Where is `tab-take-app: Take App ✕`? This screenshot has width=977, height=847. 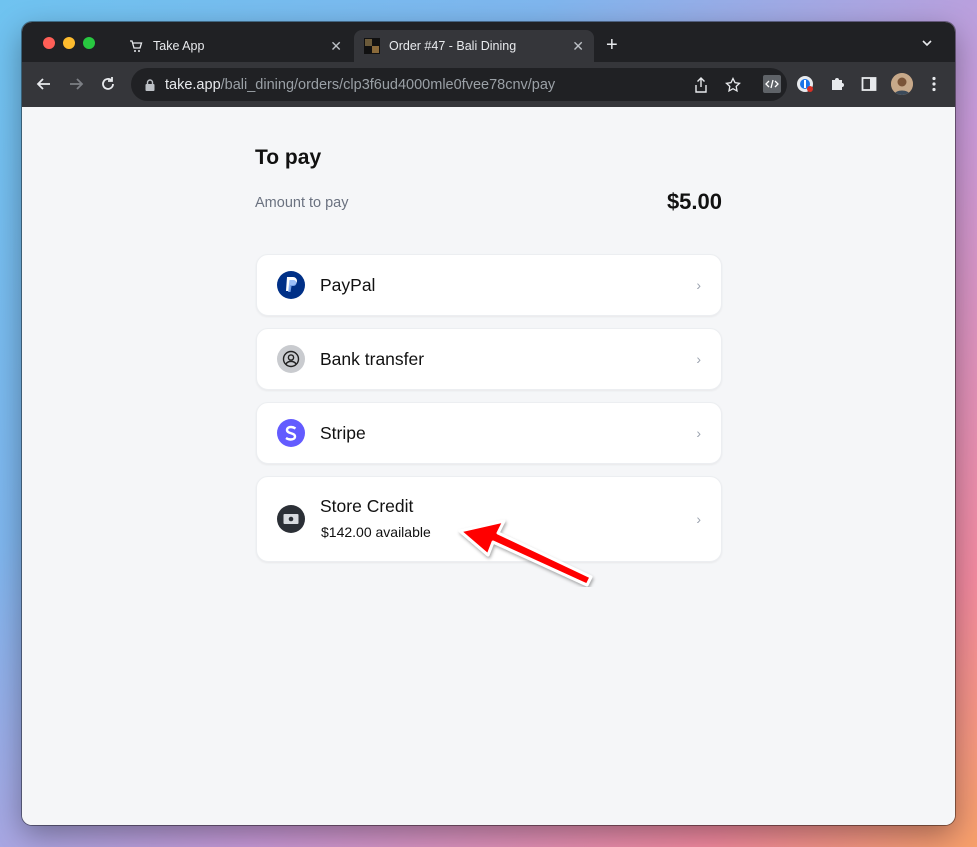 tab-take-app: Take App ✕ is located at coordinates (235, 46).